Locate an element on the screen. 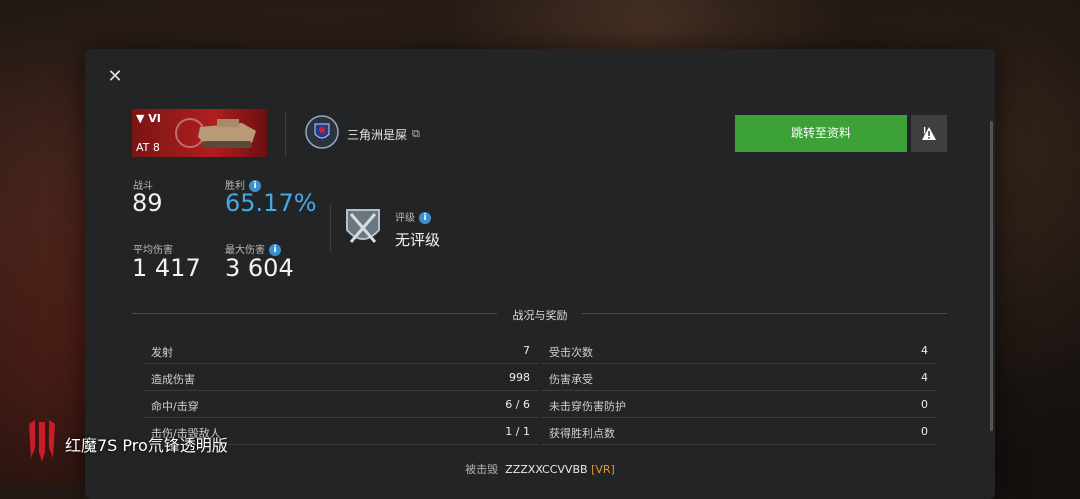  destroyed-by: 被击毁 ZZZXXCCVVBB [VR] is located at coordinates (540, 469).